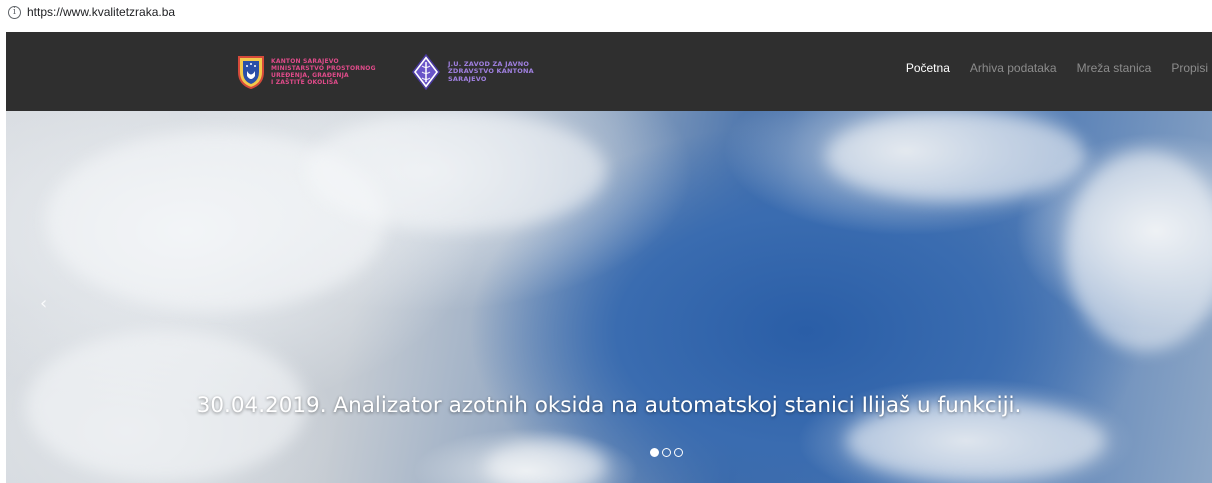 The width and height of the screenshot is (1212, 483). What do you see at coordinates (928, 68) in the screenshot?
I see `nav-item-pocetna: Početna` at bounding box center [928, 68].